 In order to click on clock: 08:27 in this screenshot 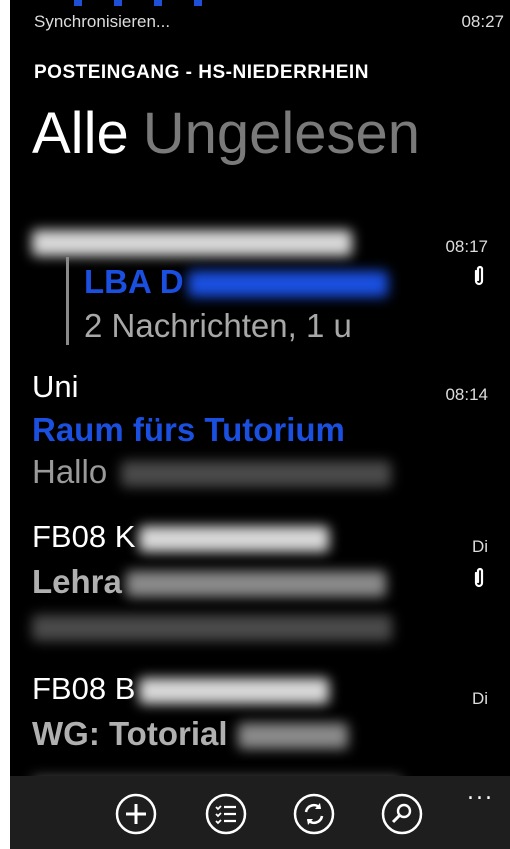, I will do `click(482, 21)`.